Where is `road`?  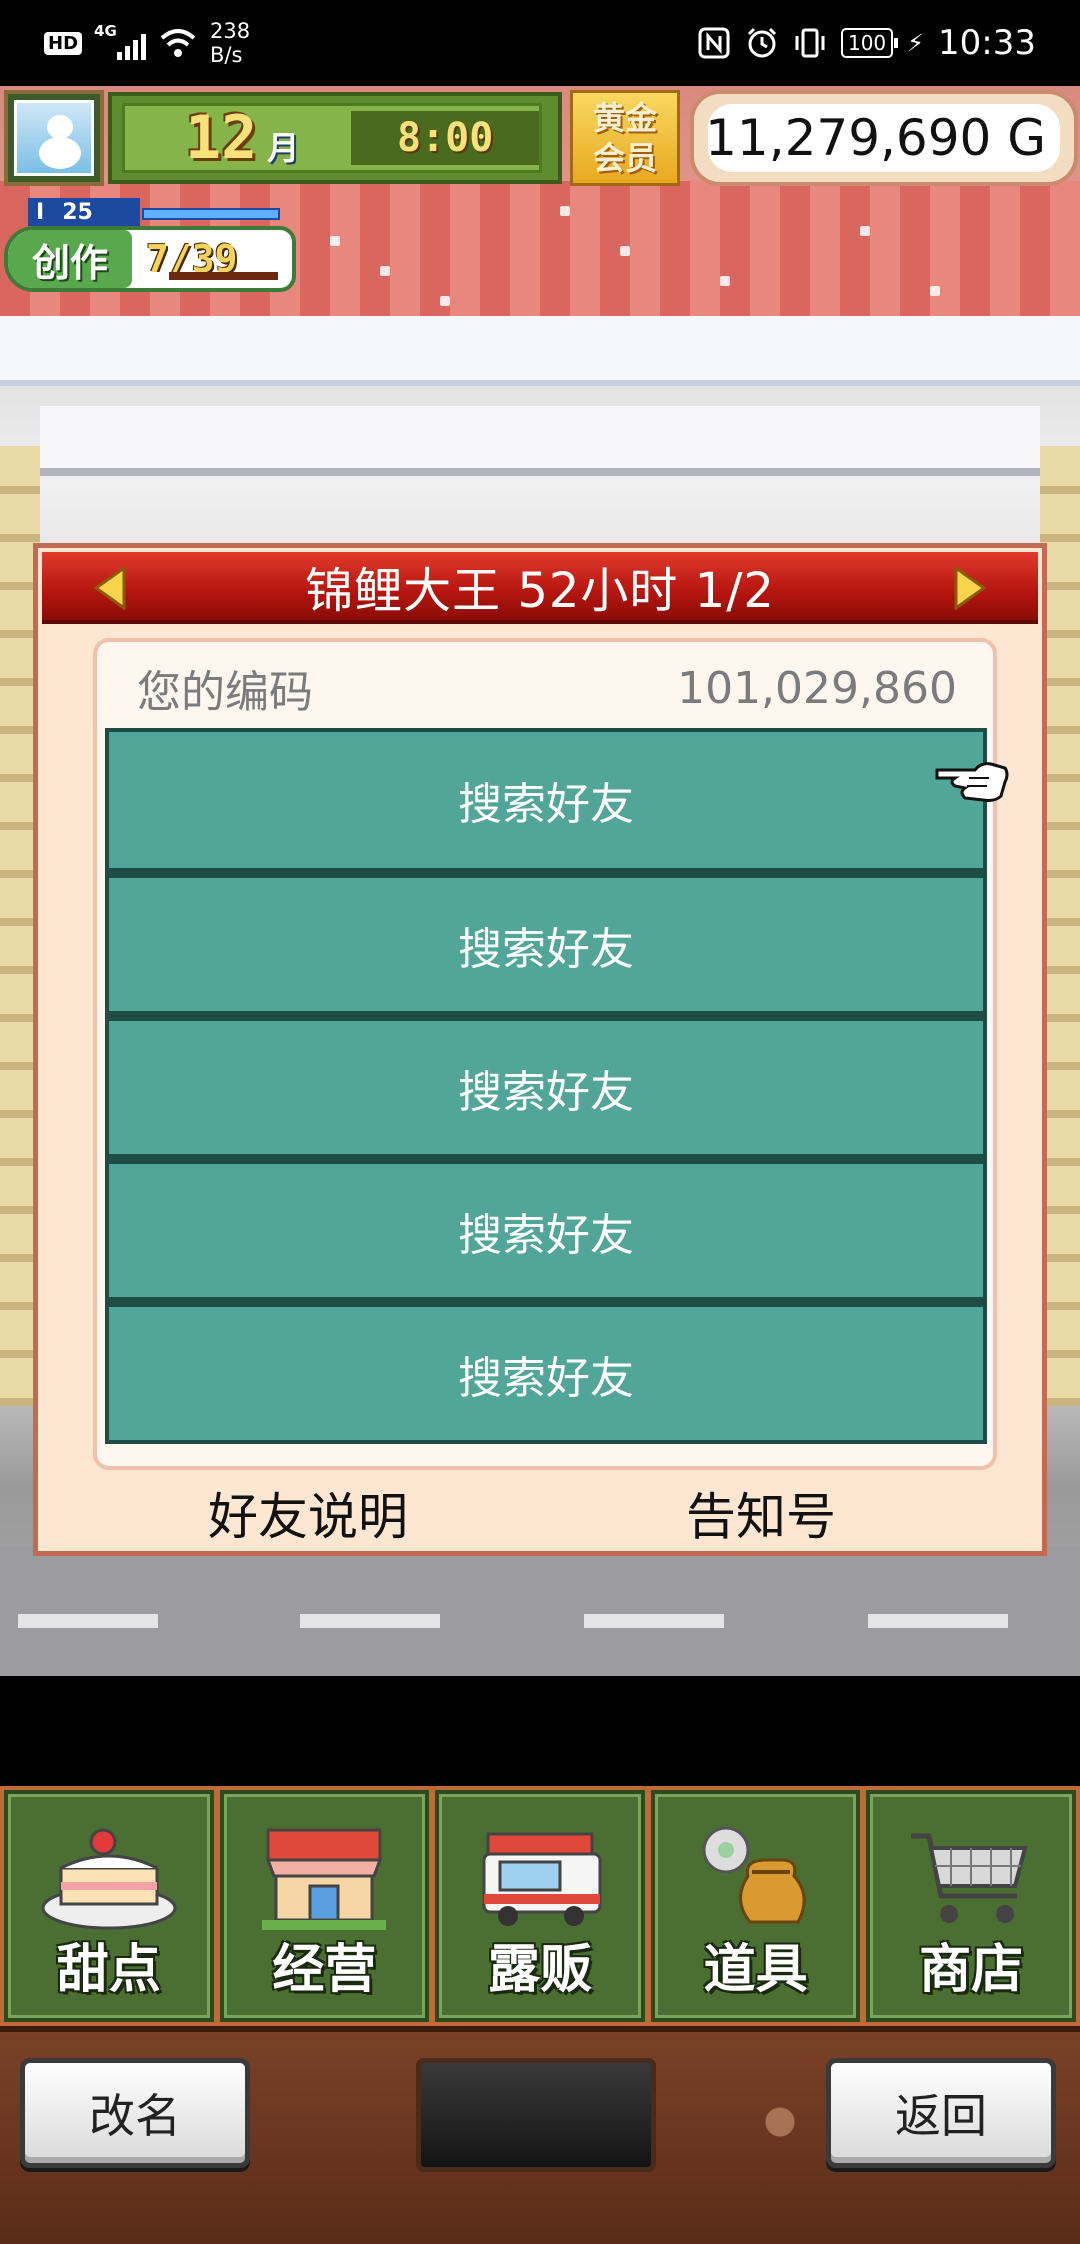
road is located at coordinates (540, 1611).